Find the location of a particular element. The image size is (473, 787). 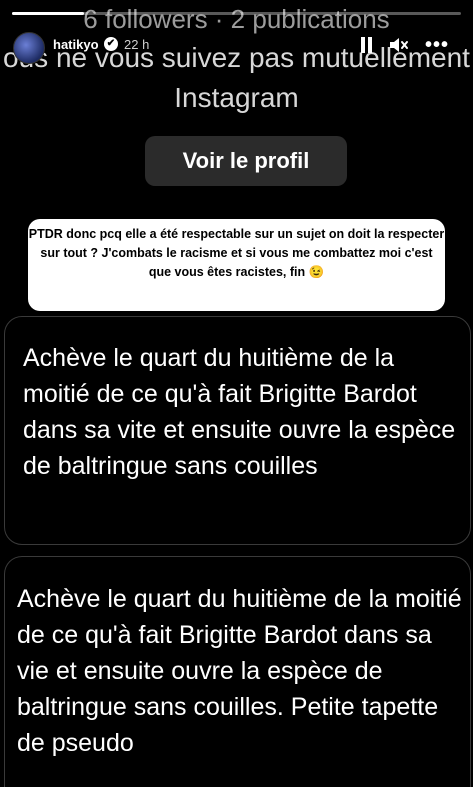

avatar is located at coordinates (29, 48).